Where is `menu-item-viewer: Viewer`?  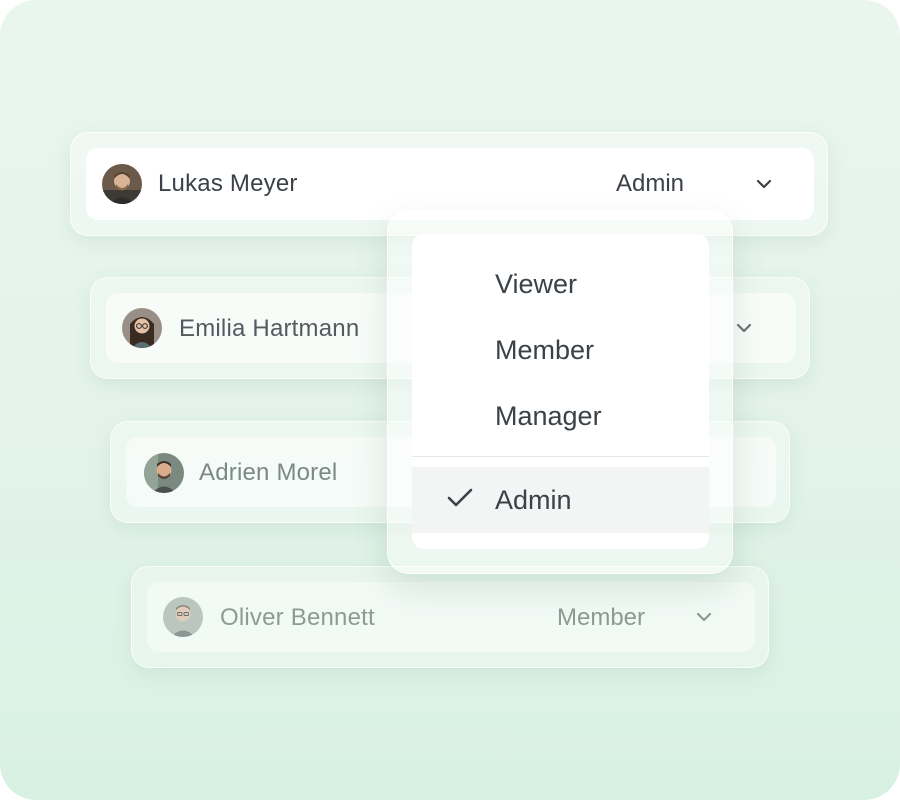
menu-item-viewer: Viewer is located at coordinates (560, 284).